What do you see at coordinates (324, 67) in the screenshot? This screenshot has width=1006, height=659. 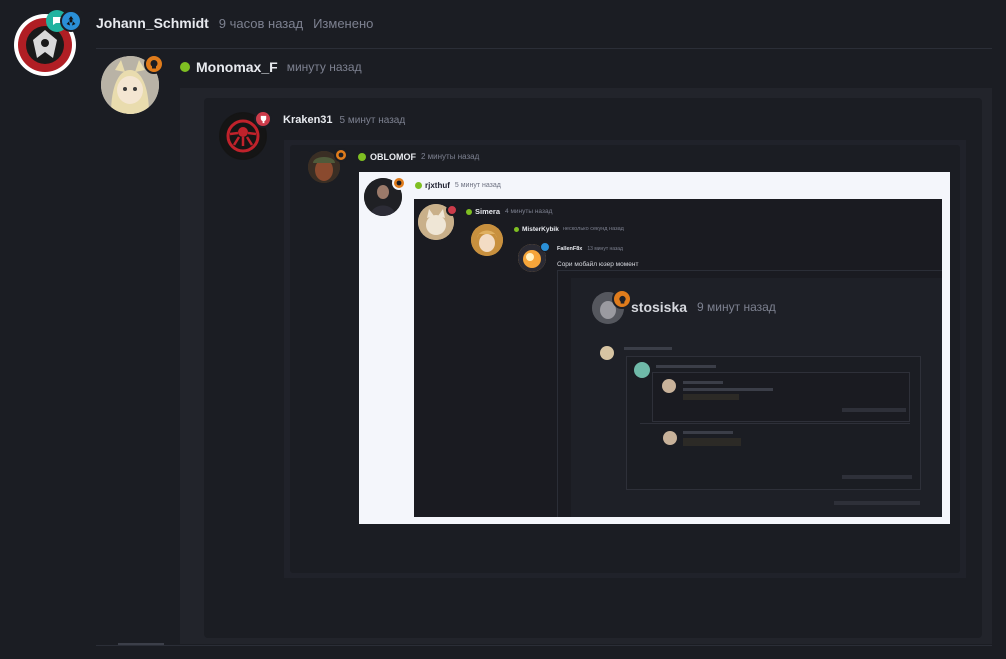 I see `monomax-timestamp: минуту назад` at bounding box center [324, 67].